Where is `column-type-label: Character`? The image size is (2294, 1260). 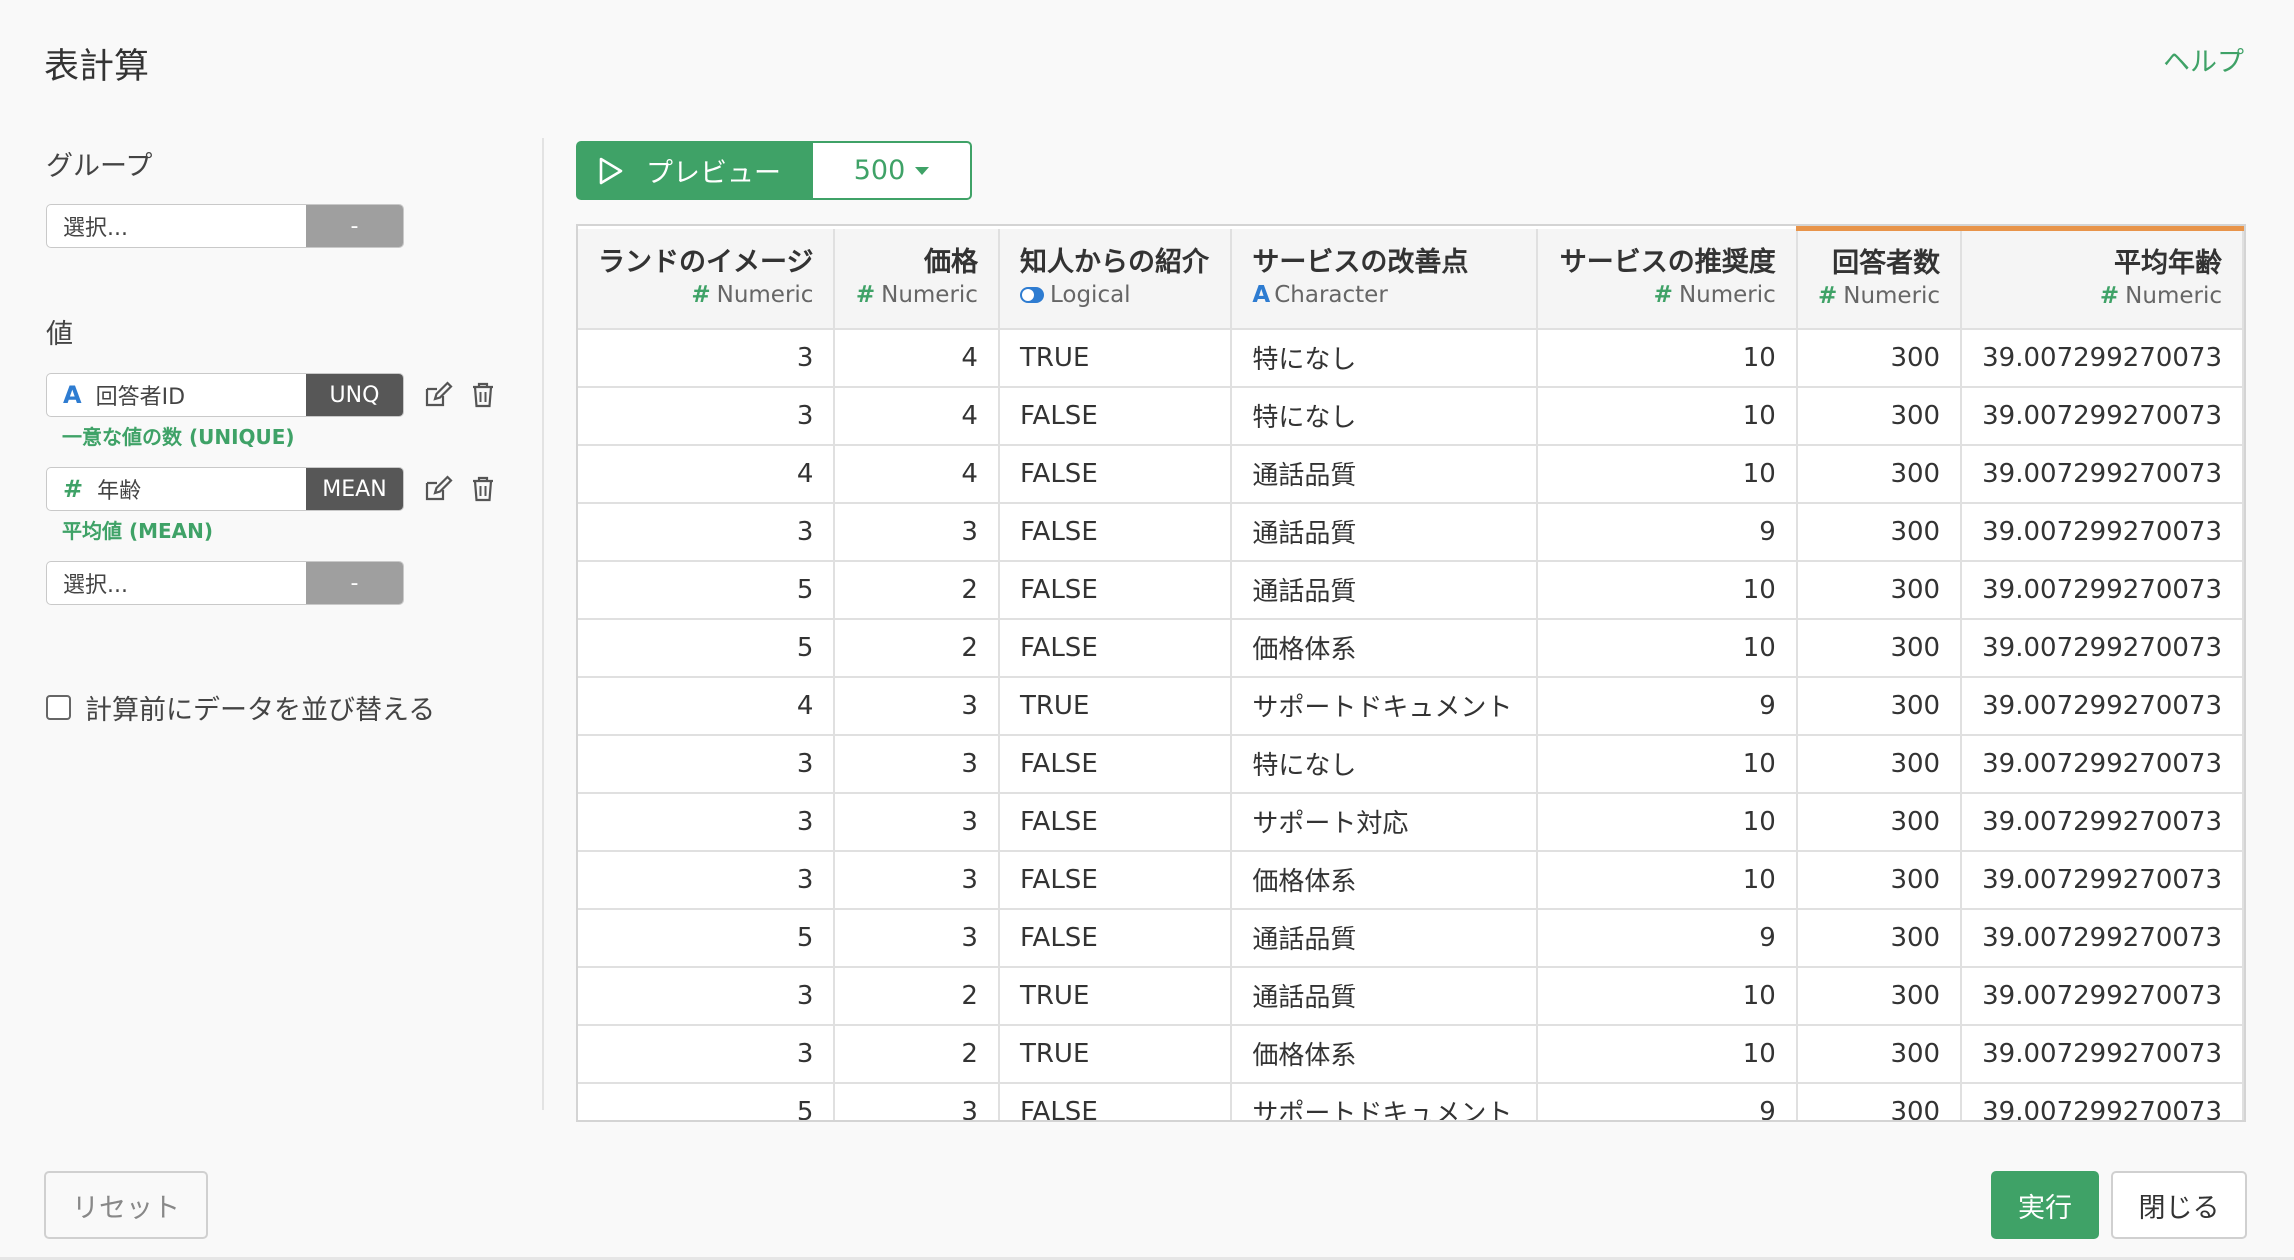 column-type-label: Character is located at coordinates (1331, 295).